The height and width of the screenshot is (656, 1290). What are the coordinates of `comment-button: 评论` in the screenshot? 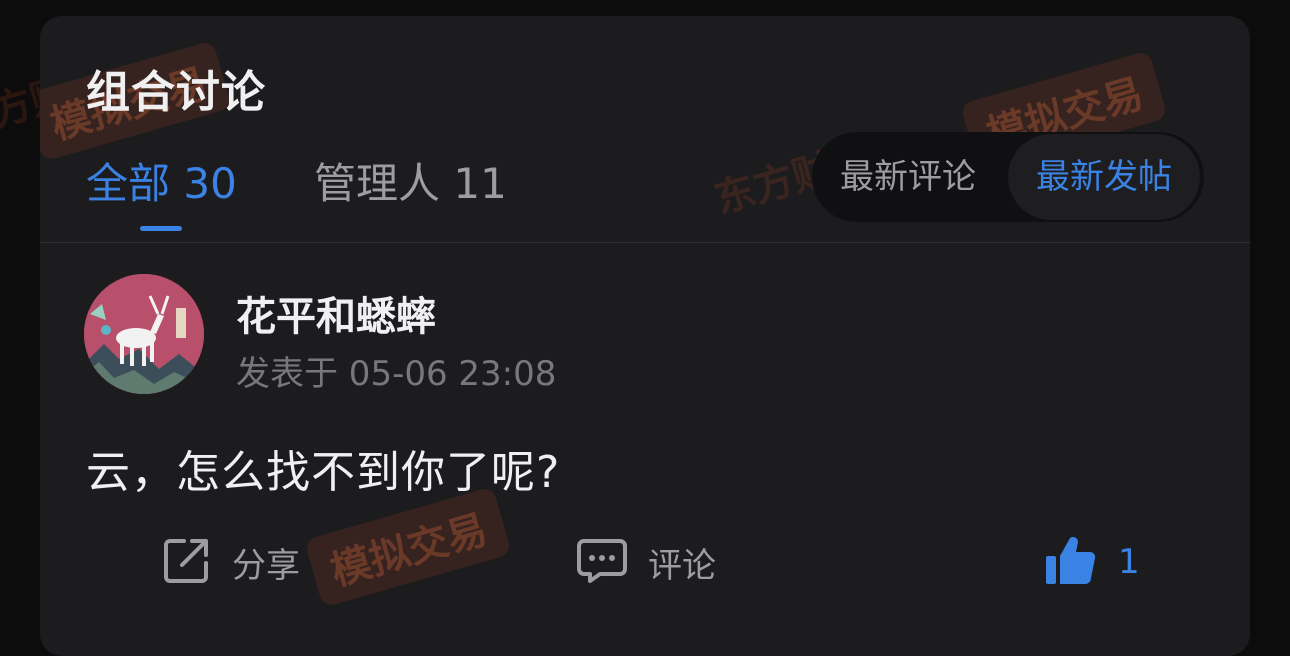 It's located at (646, 562).